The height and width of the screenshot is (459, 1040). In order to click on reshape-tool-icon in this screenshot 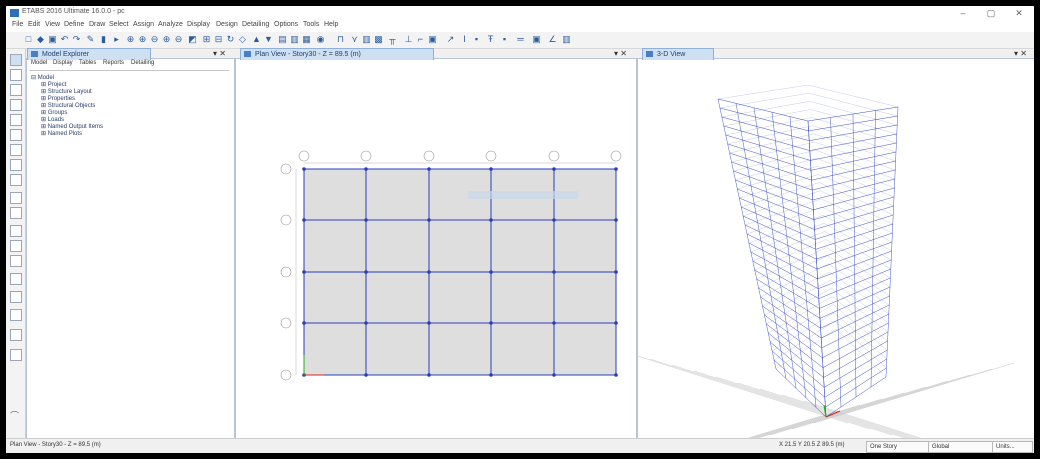, I will do `click(16, 75)`.